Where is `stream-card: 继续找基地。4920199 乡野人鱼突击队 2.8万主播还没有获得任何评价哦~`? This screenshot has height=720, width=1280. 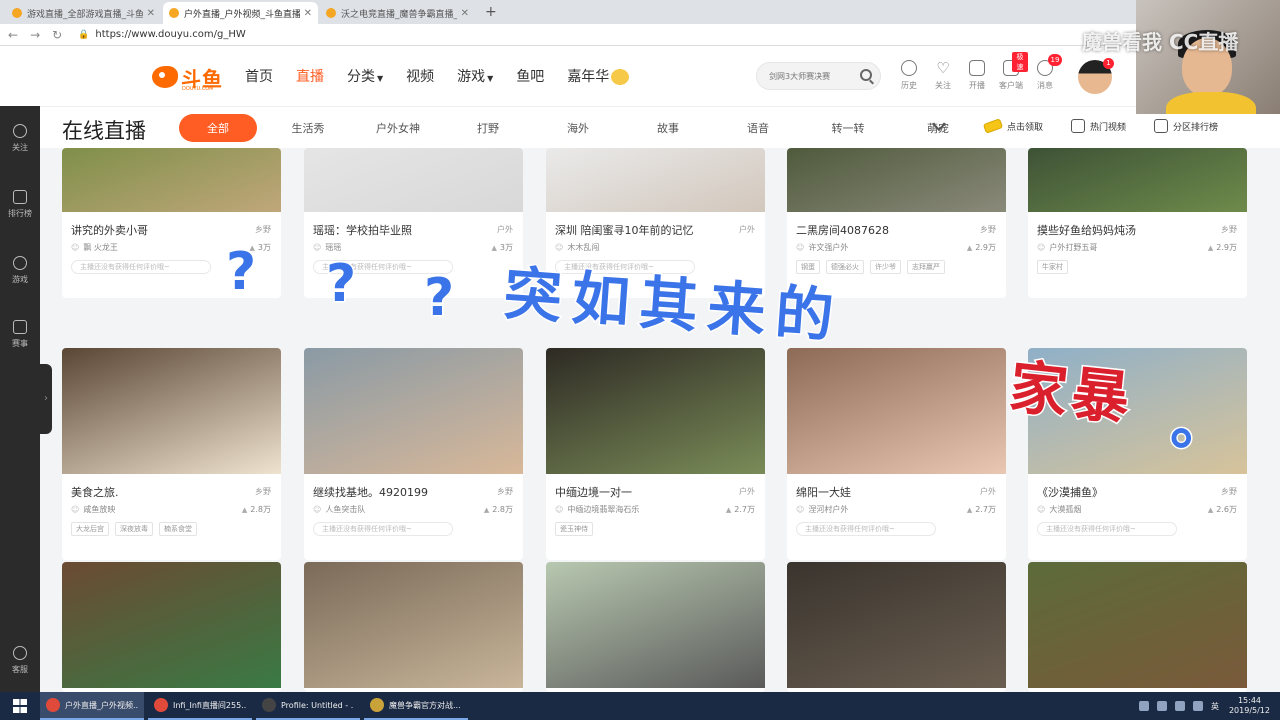 stream-card: 继续找基地。4920199 乡野人鱼突击队 2.8万主播还没有获得任何评价哦~ is located at coordinates (413, 454).